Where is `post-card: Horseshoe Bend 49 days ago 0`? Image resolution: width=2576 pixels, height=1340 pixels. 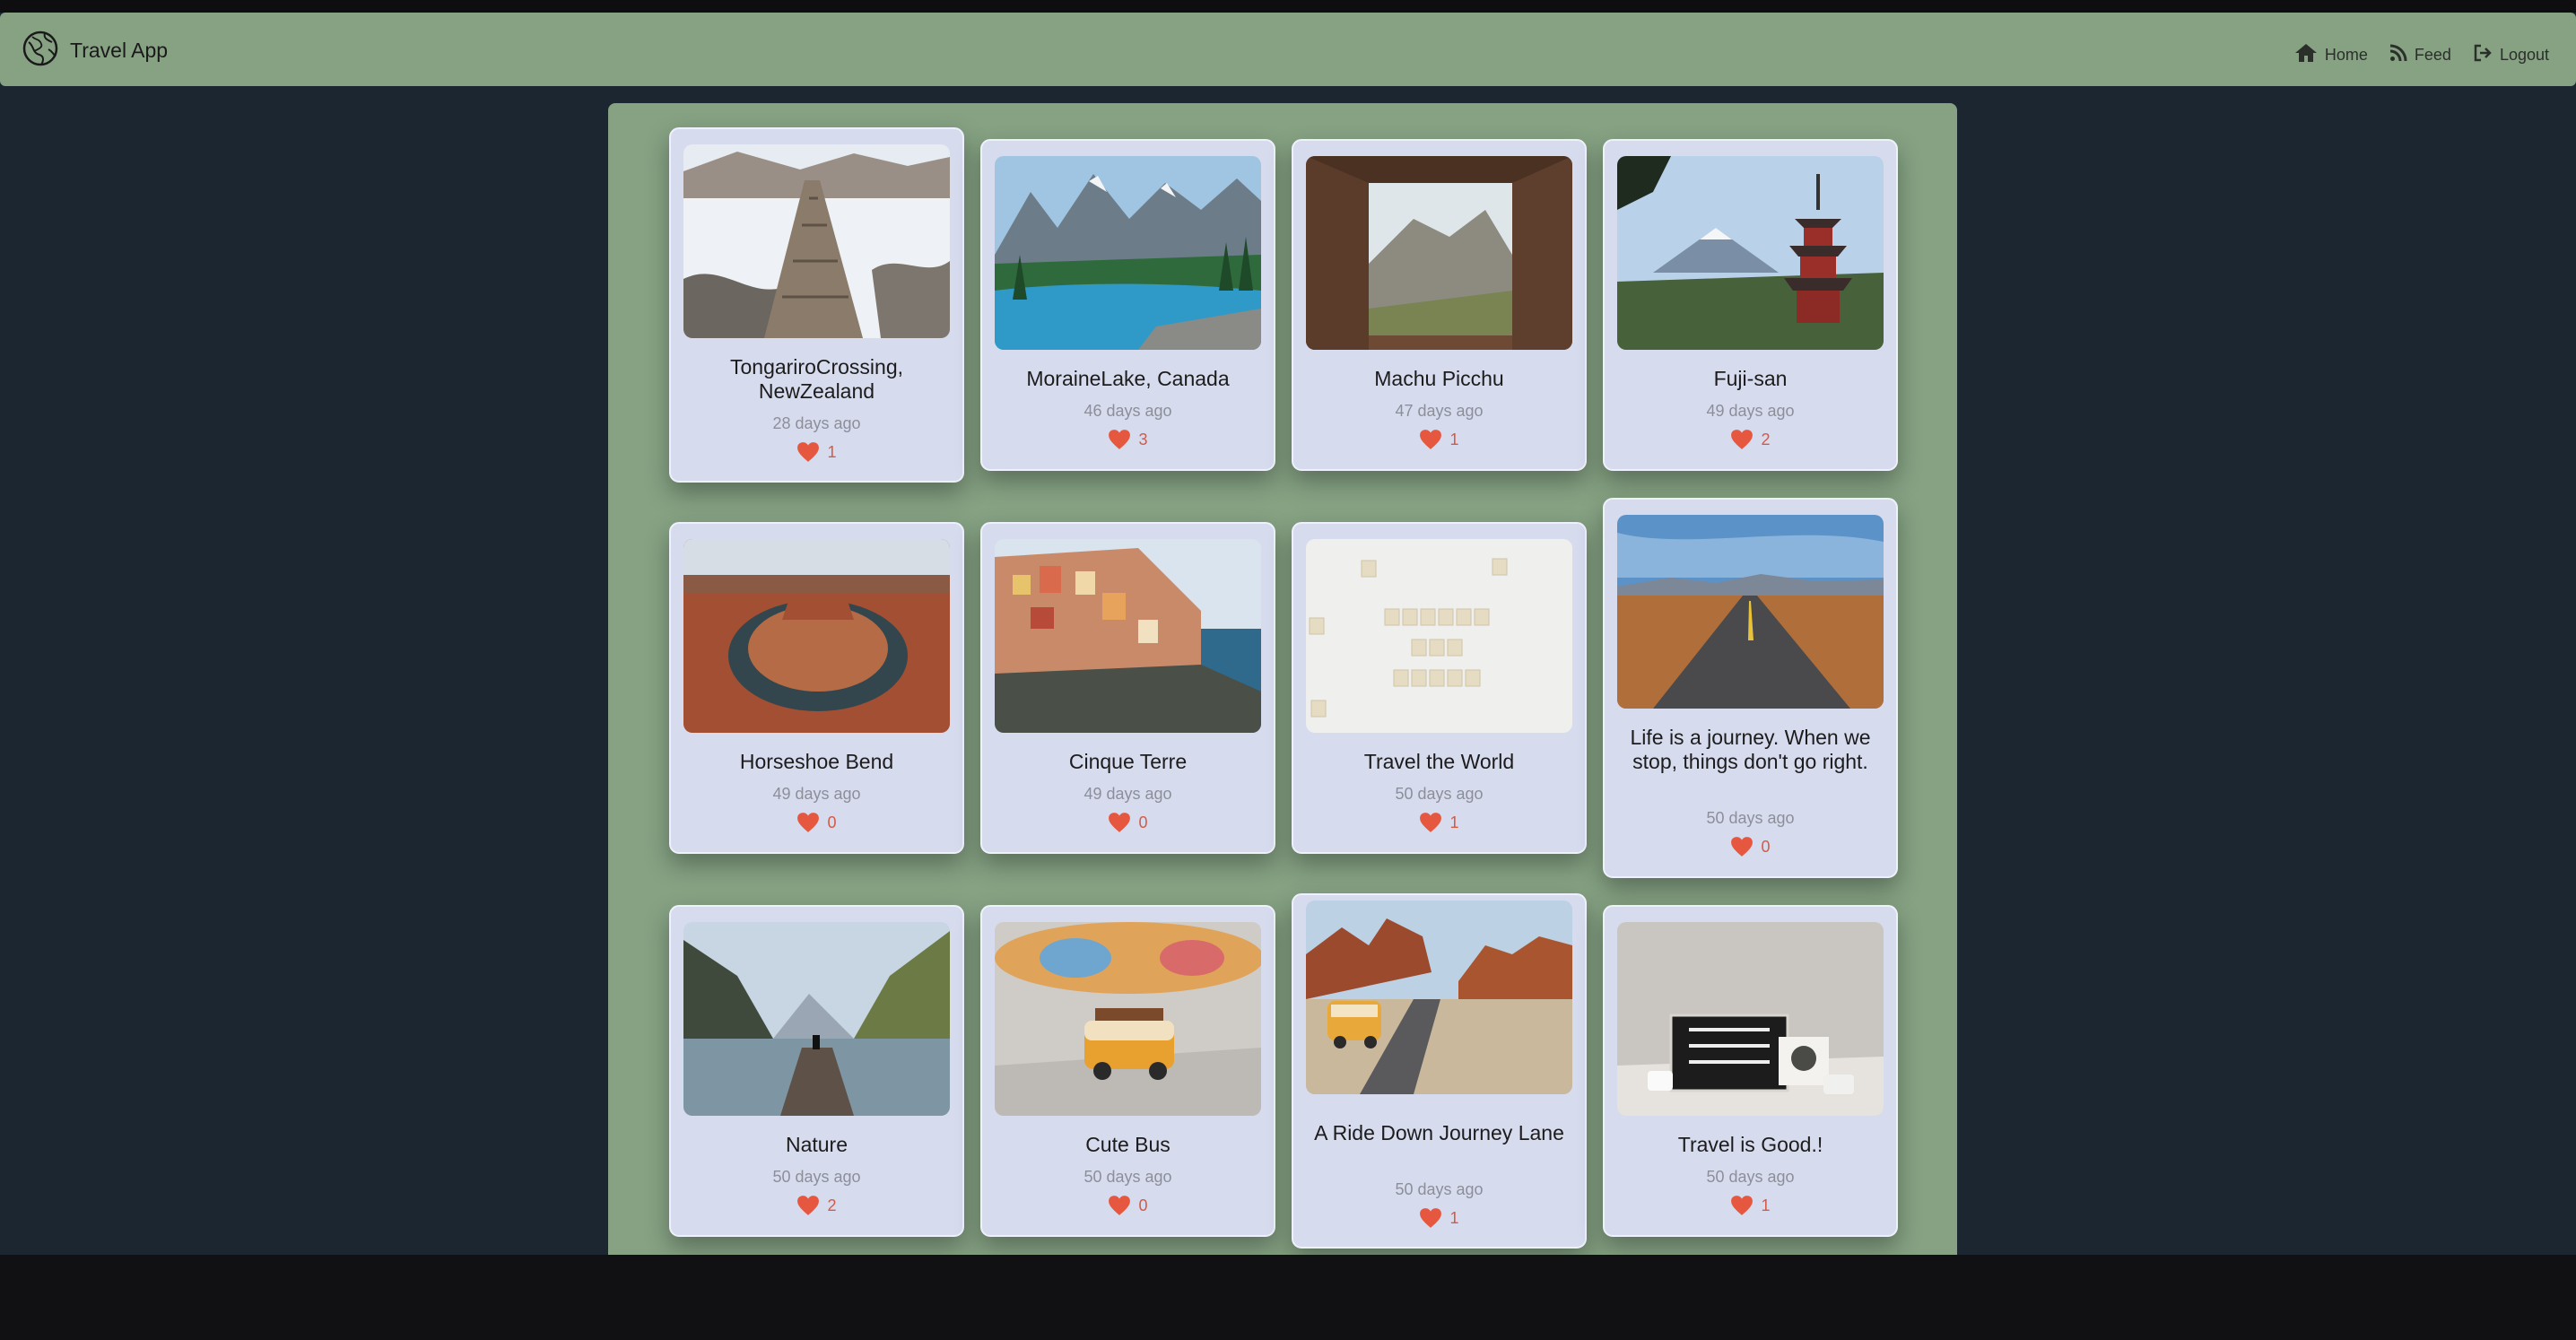 post-card: Horseshoe Bend 49 days ago 0 is located at coordinates (816, 688).